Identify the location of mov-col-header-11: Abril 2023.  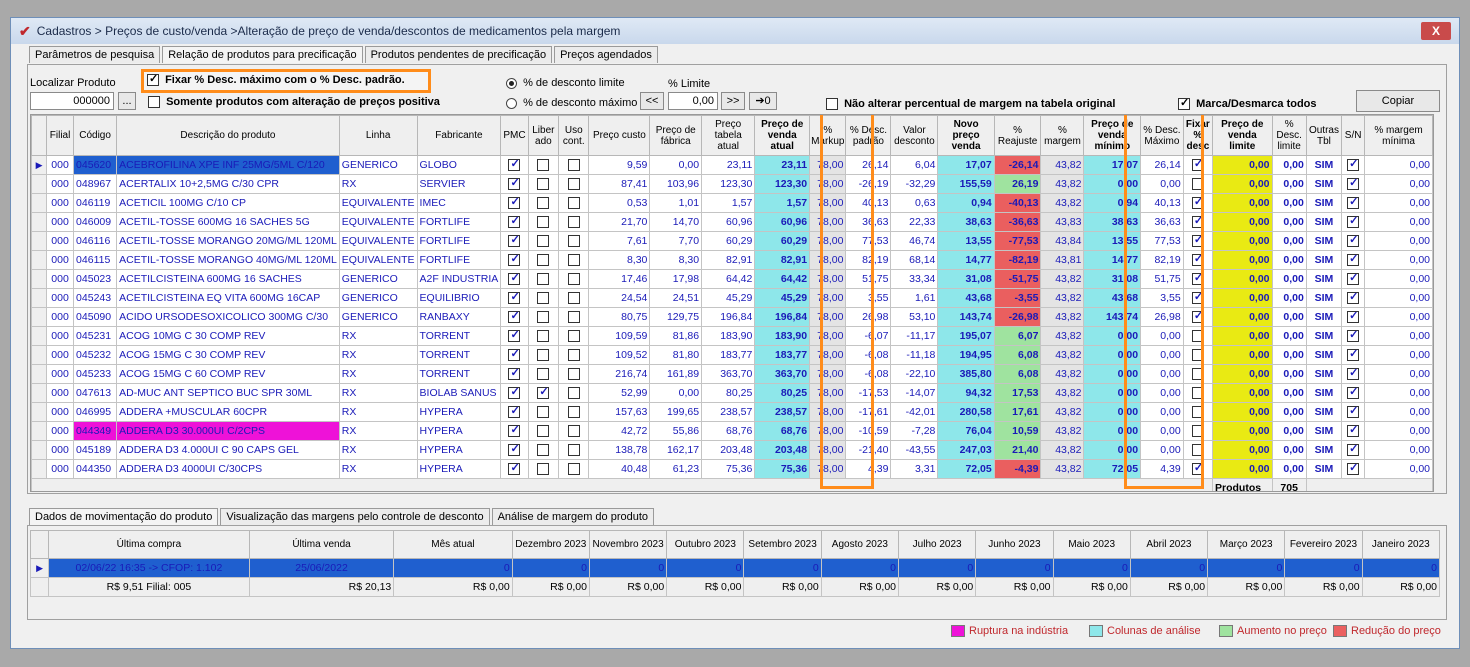
(1169, 544).